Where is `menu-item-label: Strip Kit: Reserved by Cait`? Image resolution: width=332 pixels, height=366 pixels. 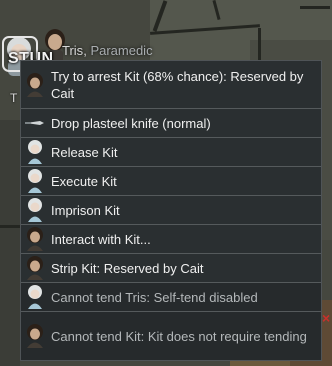
menu-item-label: Strip Kit: Reserved by Cait is located at coordinates (127, 268).